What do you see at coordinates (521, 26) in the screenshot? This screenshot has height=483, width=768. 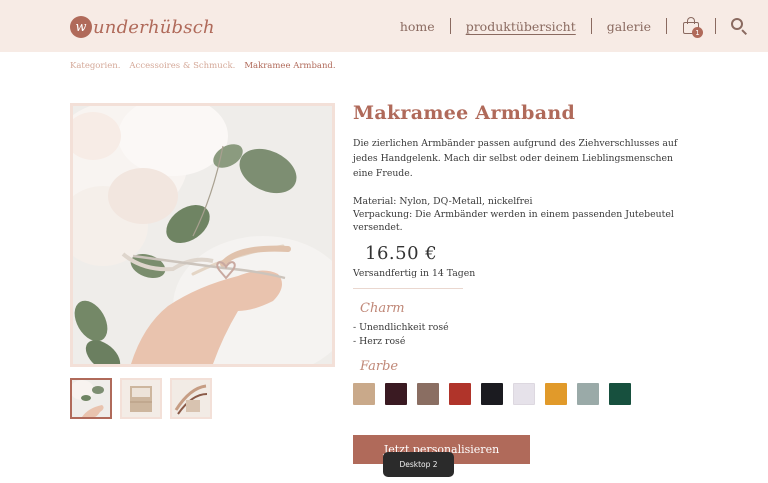 I see `nav-products: produktübersicht` at bounding box center [521, 26].